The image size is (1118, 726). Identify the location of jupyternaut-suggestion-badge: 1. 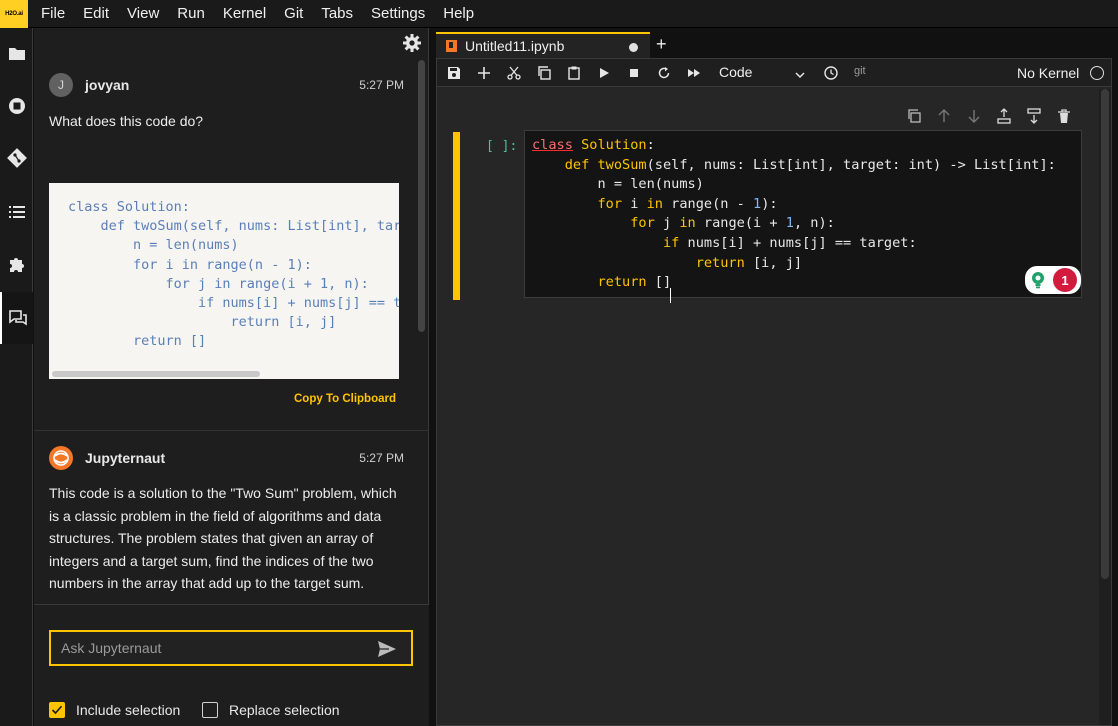
(1053, 280).